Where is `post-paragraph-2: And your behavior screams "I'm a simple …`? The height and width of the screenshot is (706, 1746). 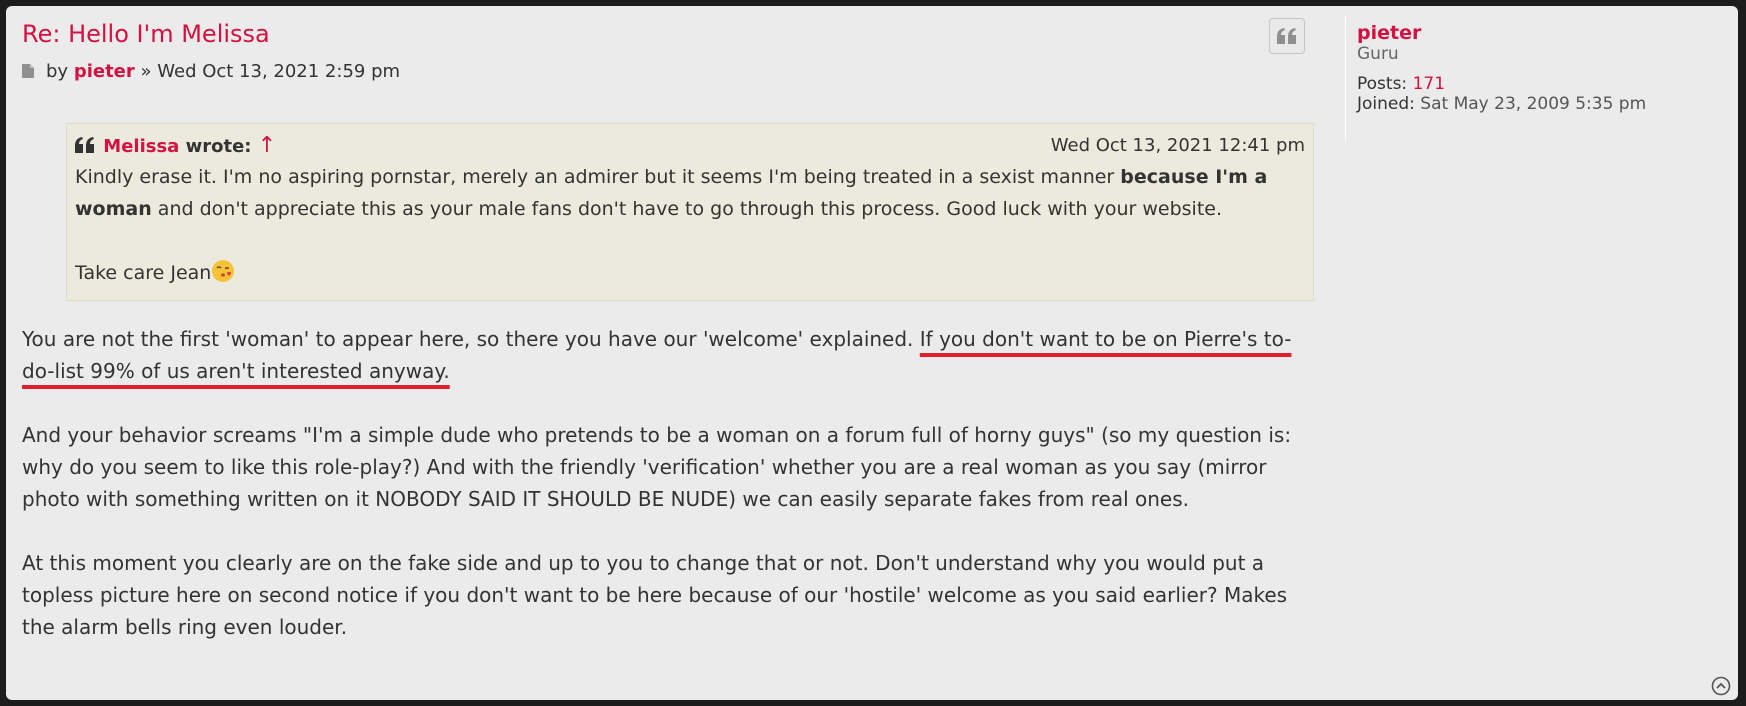 post-paragraph-2: And your behavior screams "I'm a simple … is located at coordinates (657, 467).